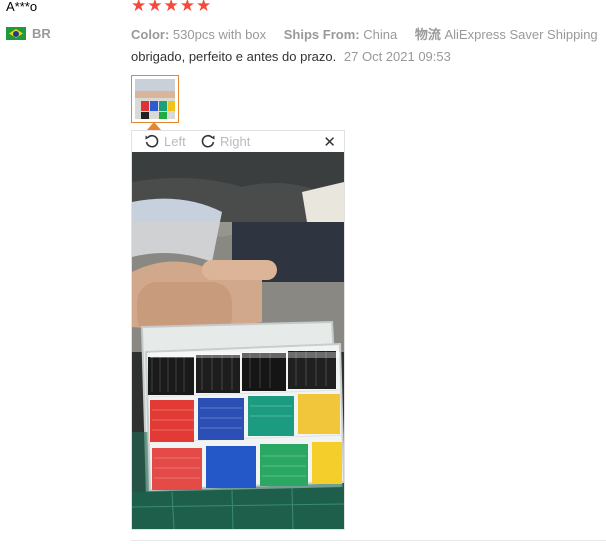  I want to click on color-info: Color: 530pcs with box, so click(198, 34).